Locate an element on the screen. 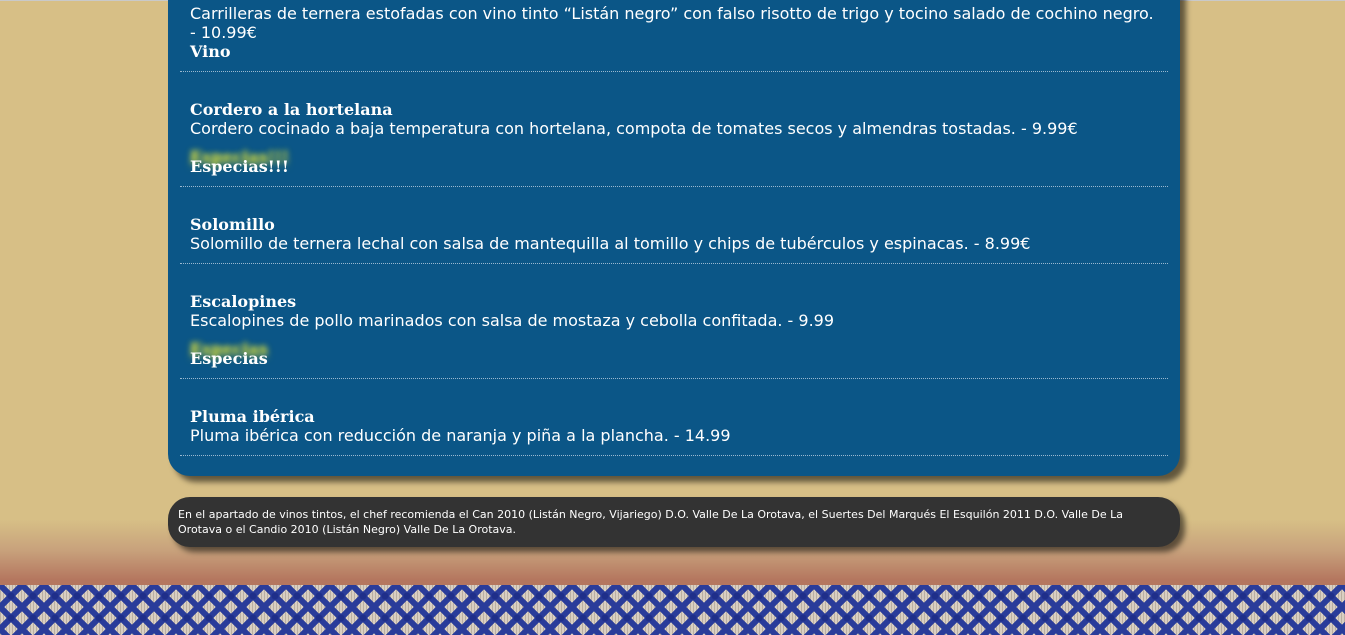 This screenshot has width=1345, height=635. decorative-pattern-footer is located at coordinates (672, 610).